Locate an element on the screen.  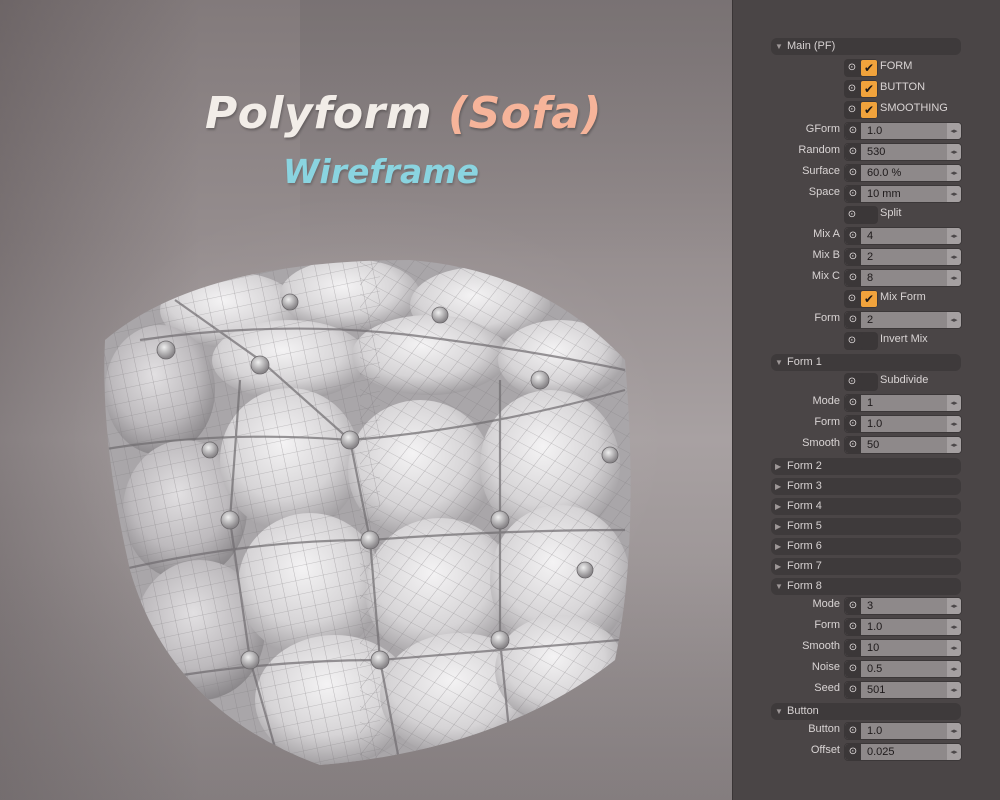
f8-form-value: 1.0 is located at coordinates (874, 627).